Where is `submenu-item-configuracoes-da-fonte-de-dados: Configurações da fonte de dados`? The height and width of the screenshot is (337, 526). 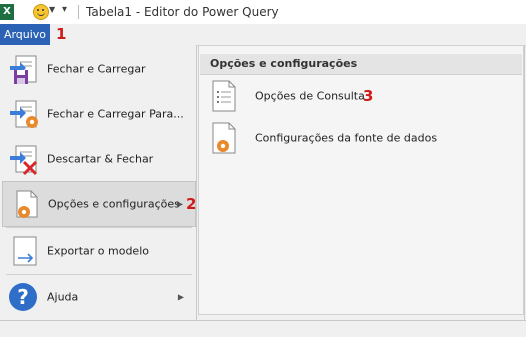
submenu-item-configuracoes-da-fonte-de-dados: Configurações da fonte de dados is located at coordinates (362, 138).